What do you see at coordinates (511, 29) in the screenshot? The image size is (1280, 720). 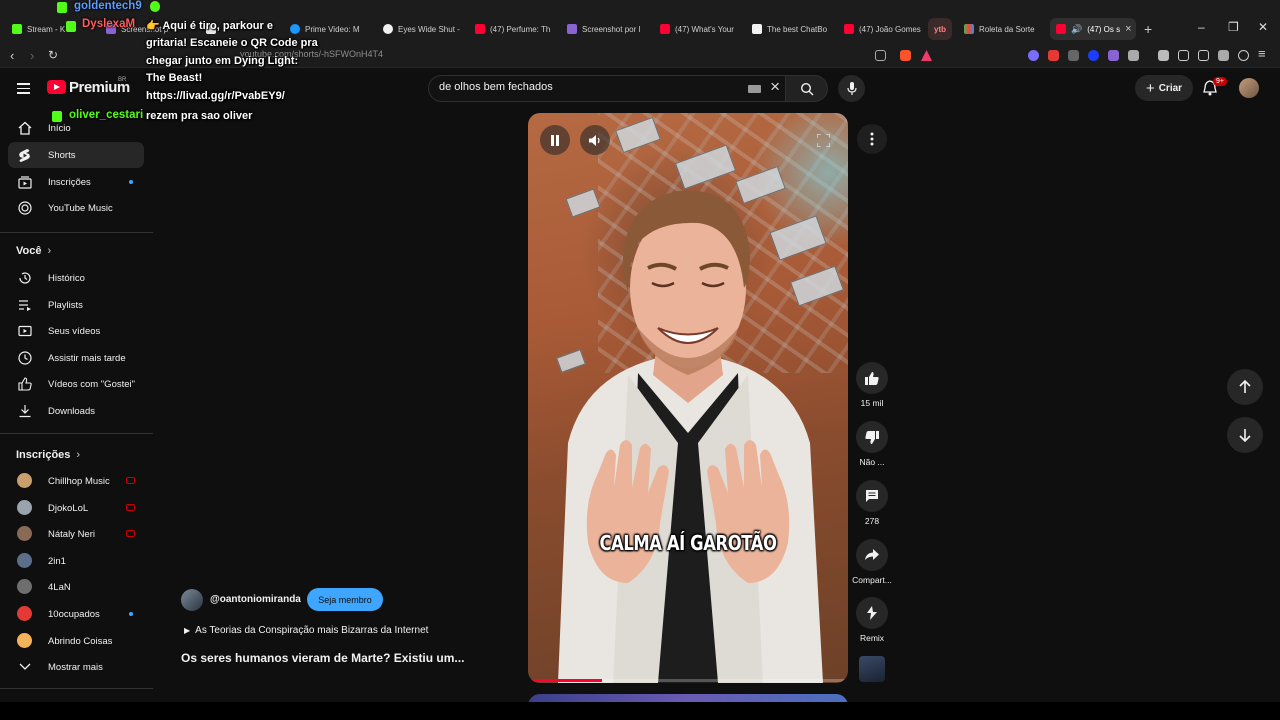 I see `browser-tab: (47) Perfume: Th` at bounding box center [511, 29].